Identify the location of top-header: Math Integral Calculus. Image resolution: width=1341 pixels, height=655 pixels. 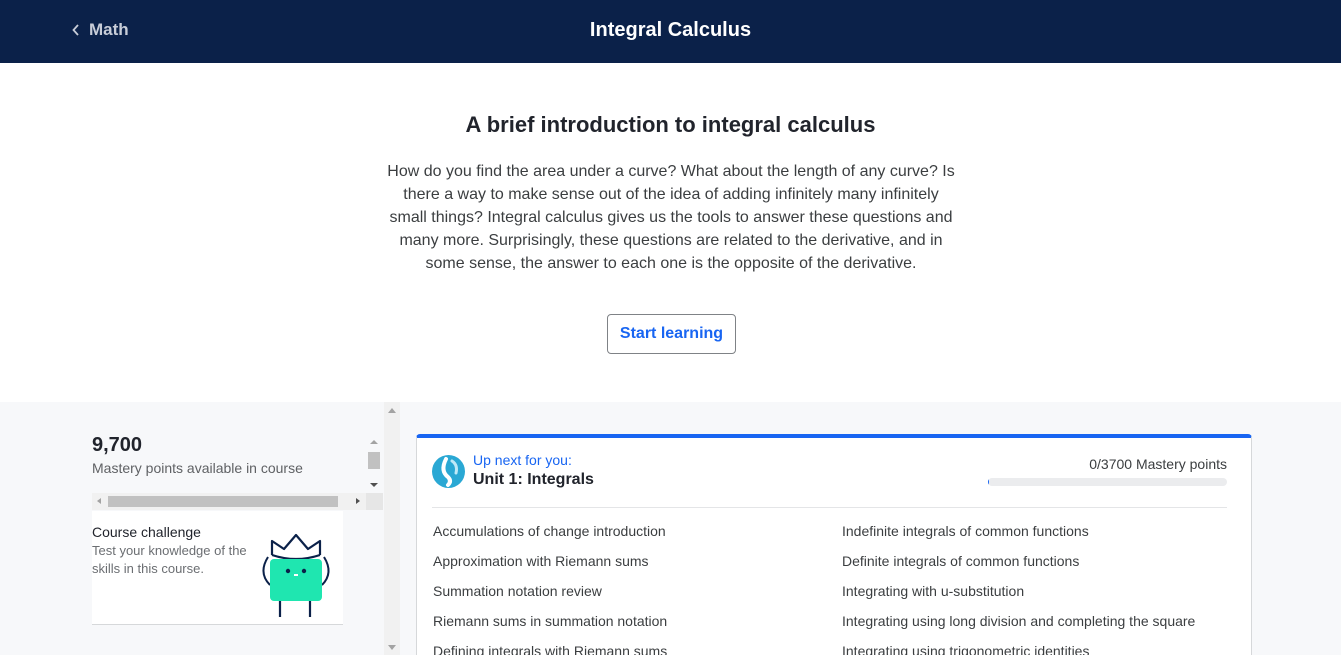
(670, 31).